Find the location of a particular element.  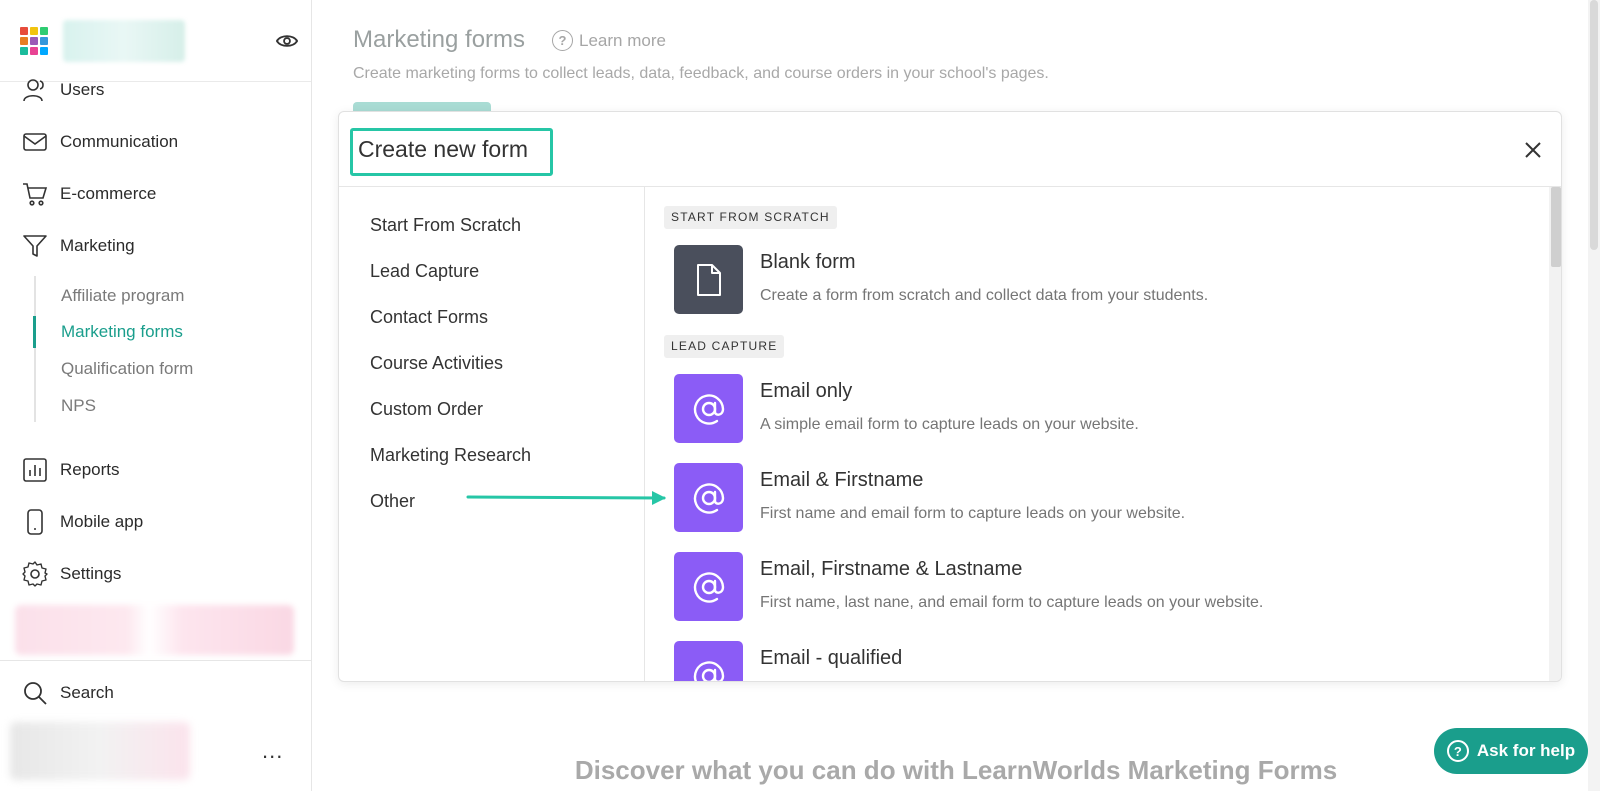

close-button is located at coordinates (1533, 150).